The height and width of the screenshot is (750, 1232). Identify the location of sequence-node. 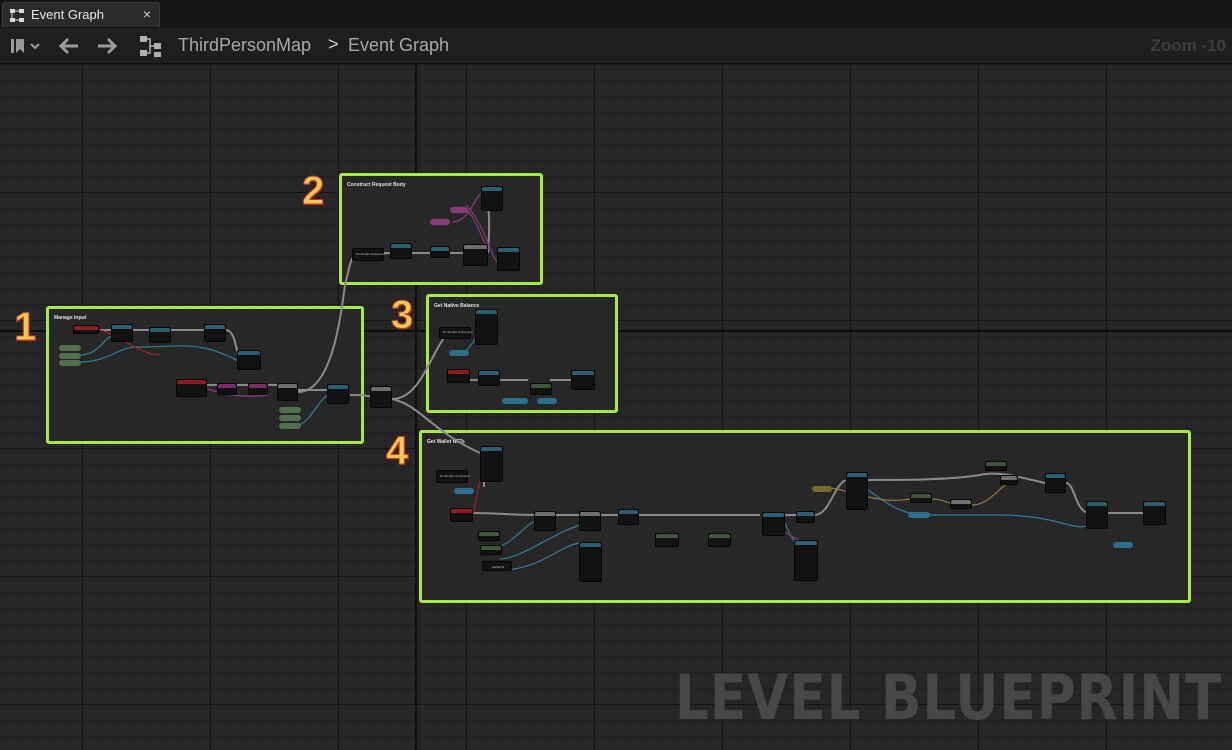
(381, 397).